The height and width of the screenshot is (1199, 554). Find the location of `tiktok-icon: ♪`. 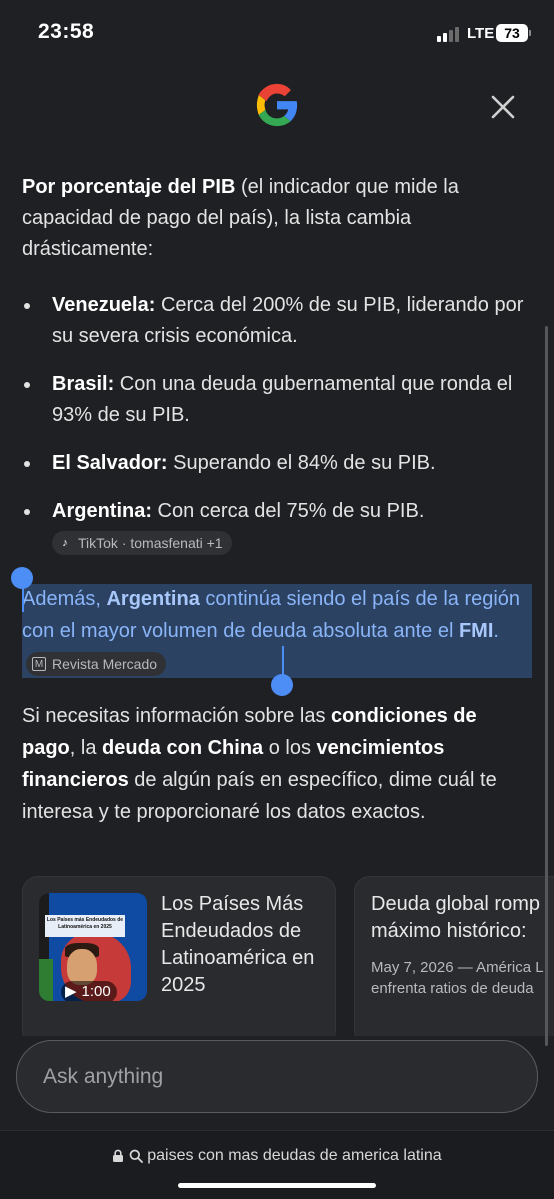

tiktok-icon: ♪ is located at coordinates (65, 543).